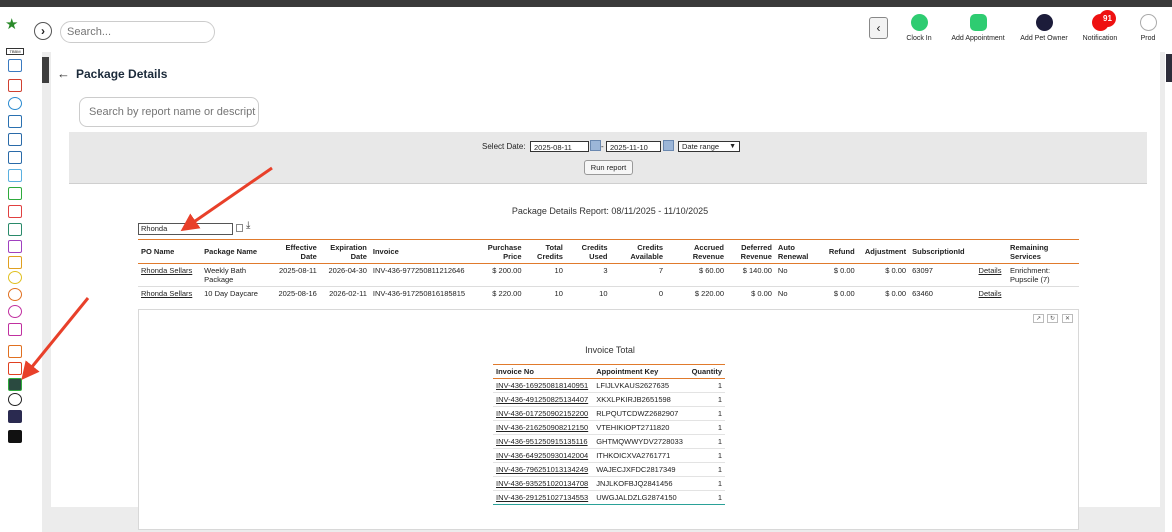 This screenshot has width=1172, height=532. Describe the element at coordinates (586, 3) in the screenshot. I see `window-top-bar` at that location.